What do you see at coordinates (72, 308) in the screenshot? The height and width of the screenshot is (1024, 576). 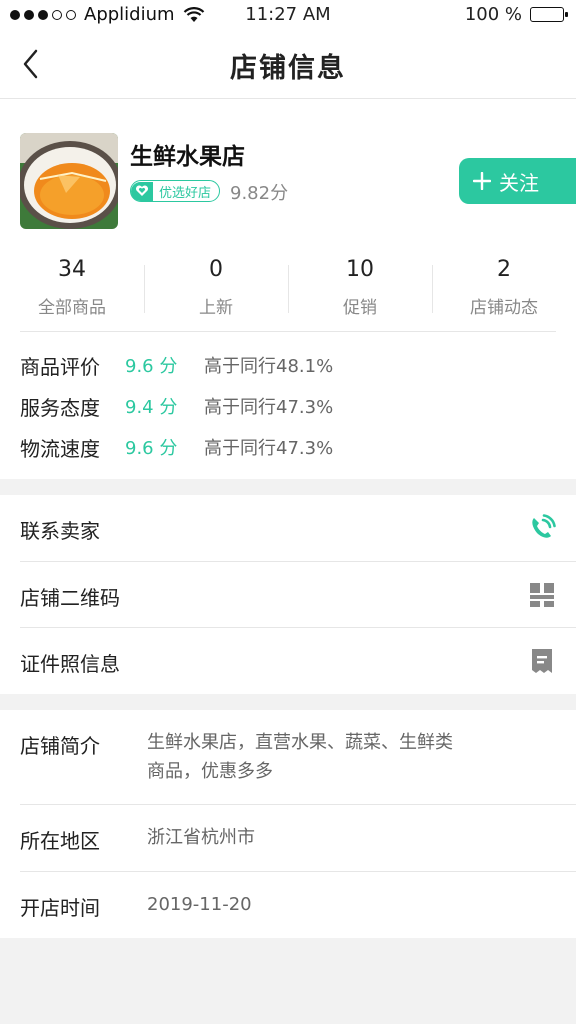 I see `stat-label: 全部商品` at bounding box center [72, 308].